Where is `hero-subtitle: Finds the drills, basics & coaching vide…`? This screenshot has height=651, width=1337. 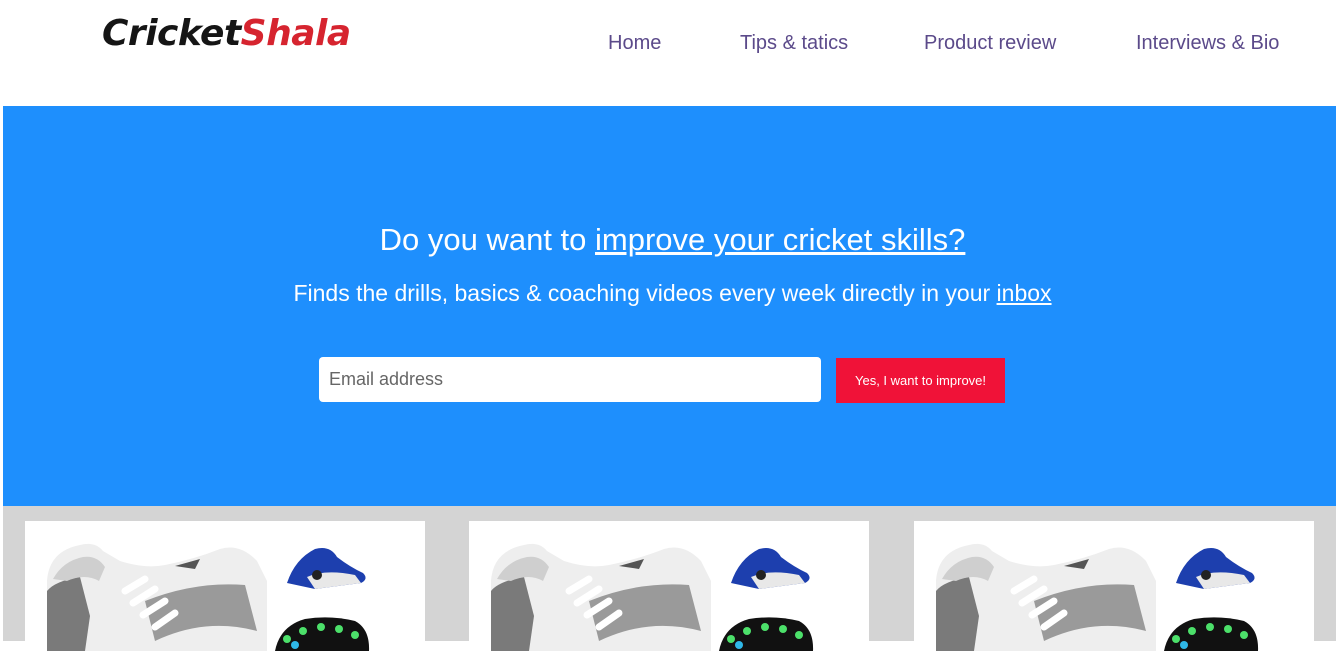 hero-subtitle: Finds the drills, basics & coaching vide… is located at coordinates (670, 293).